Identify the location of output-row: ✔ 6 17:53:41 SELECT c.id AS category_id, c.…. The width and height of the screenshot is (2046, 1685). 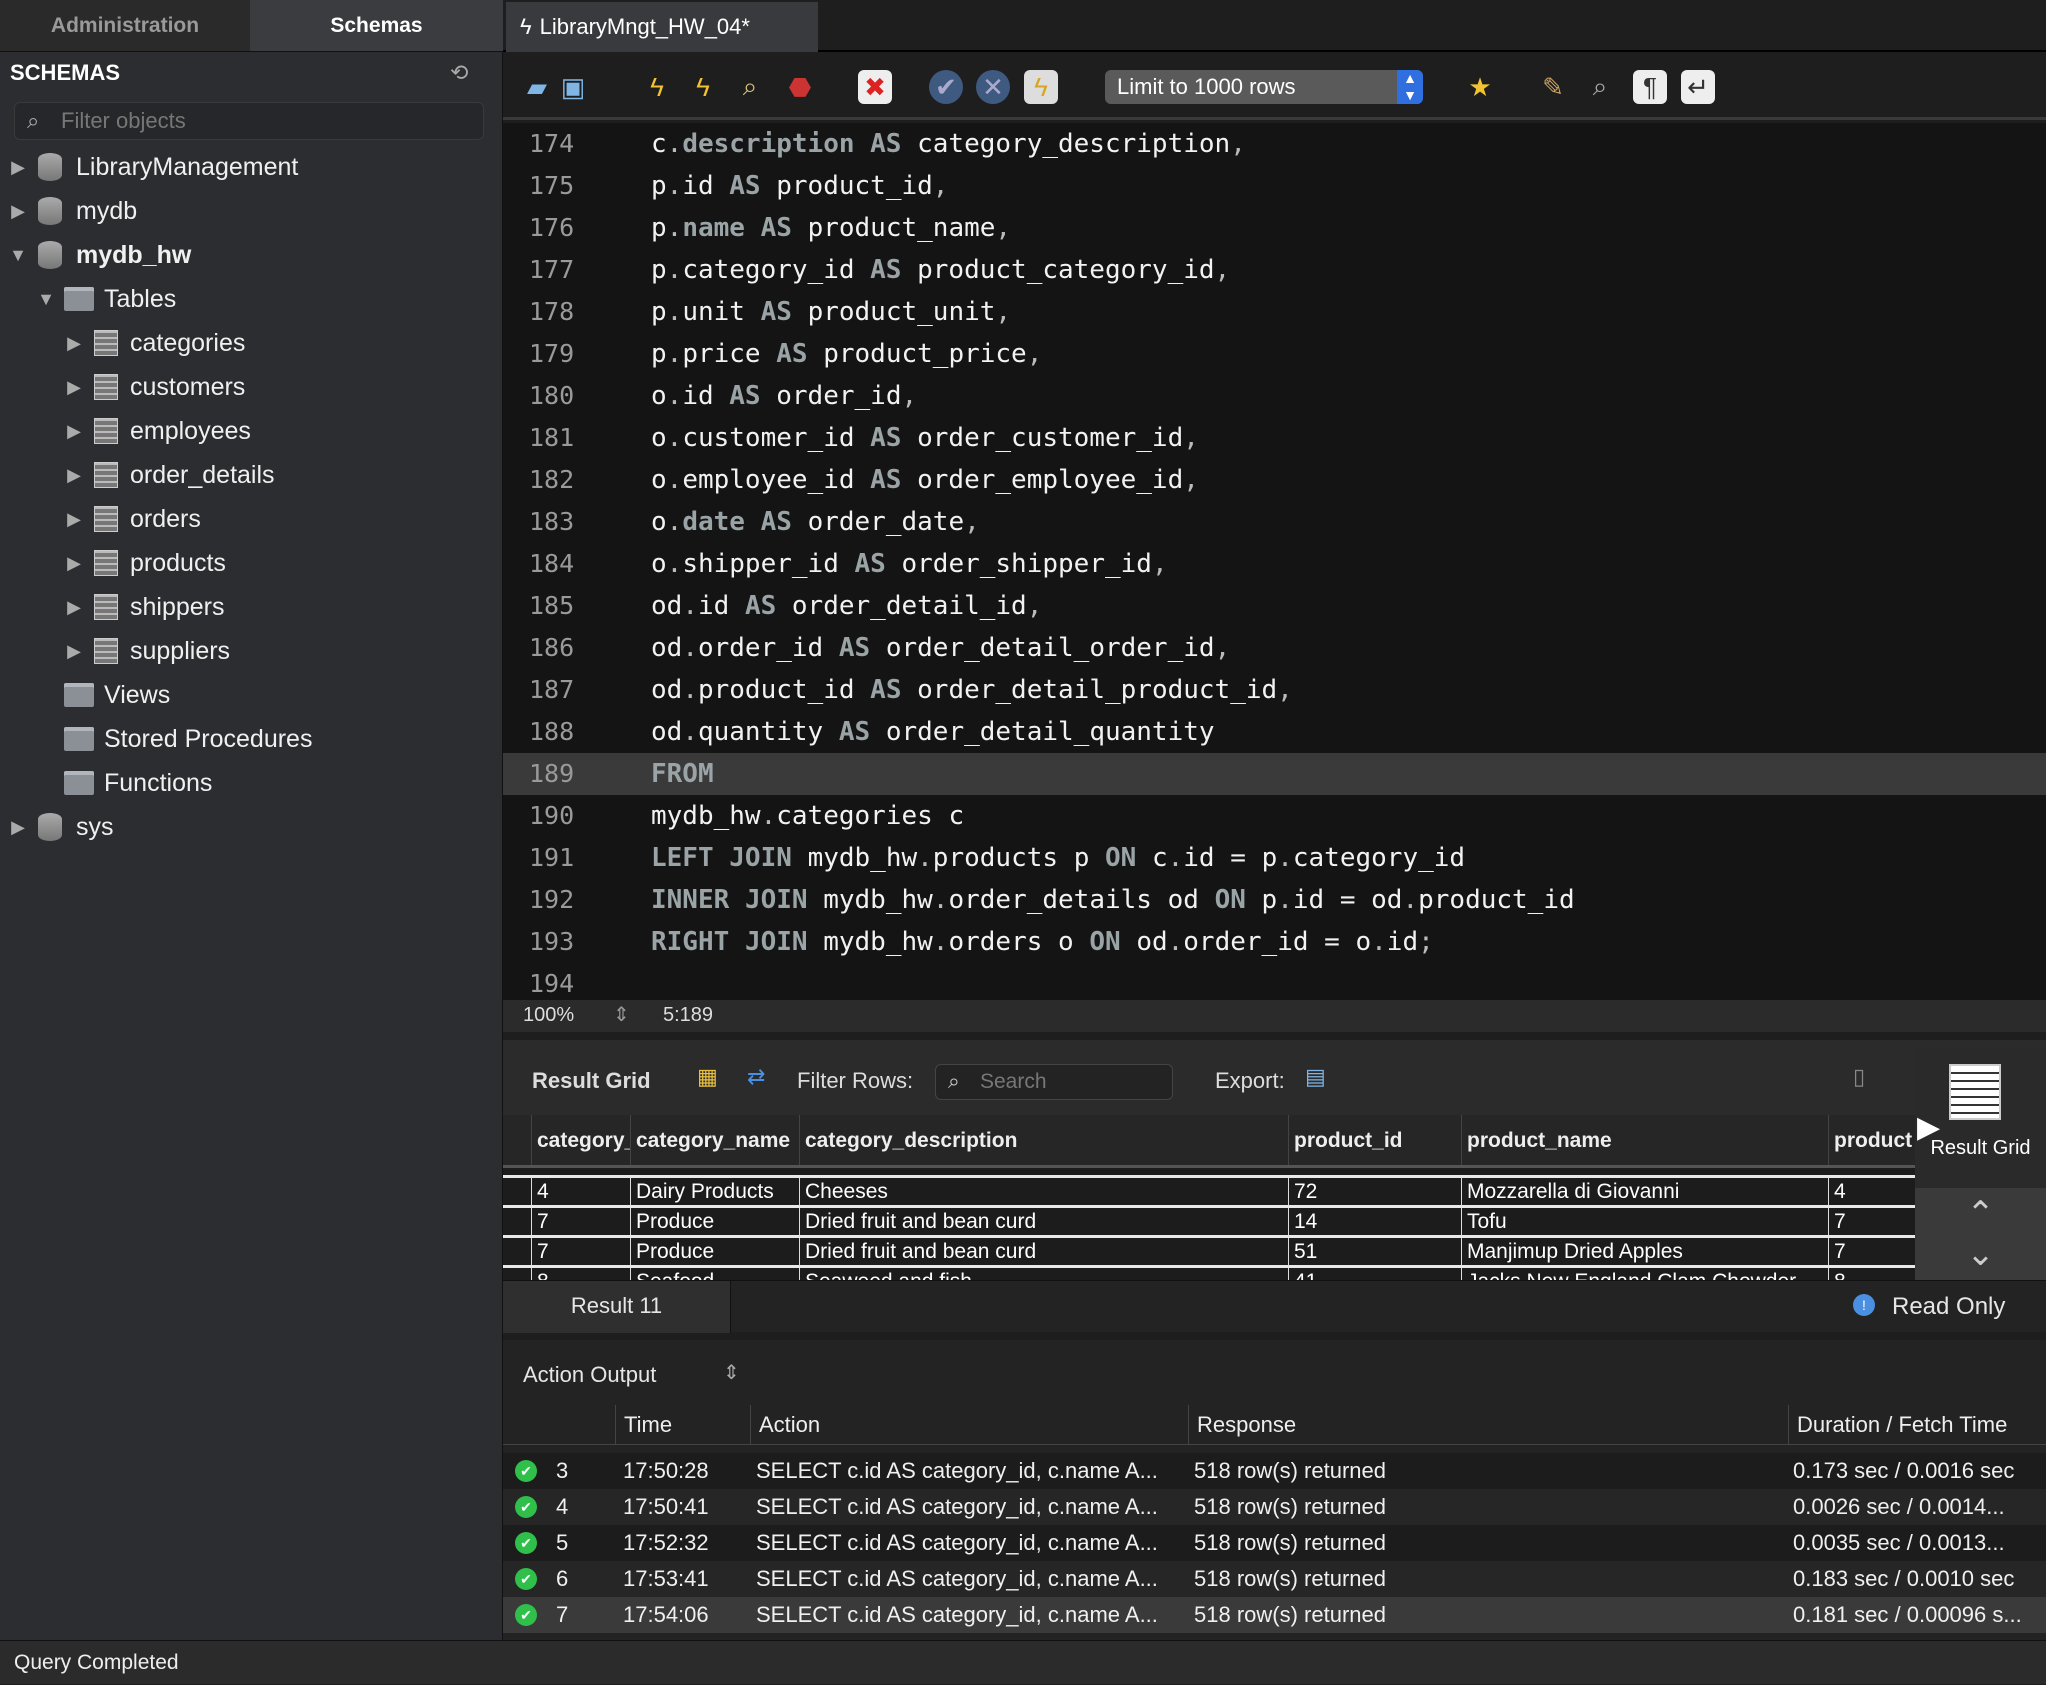
(1274, 1579).